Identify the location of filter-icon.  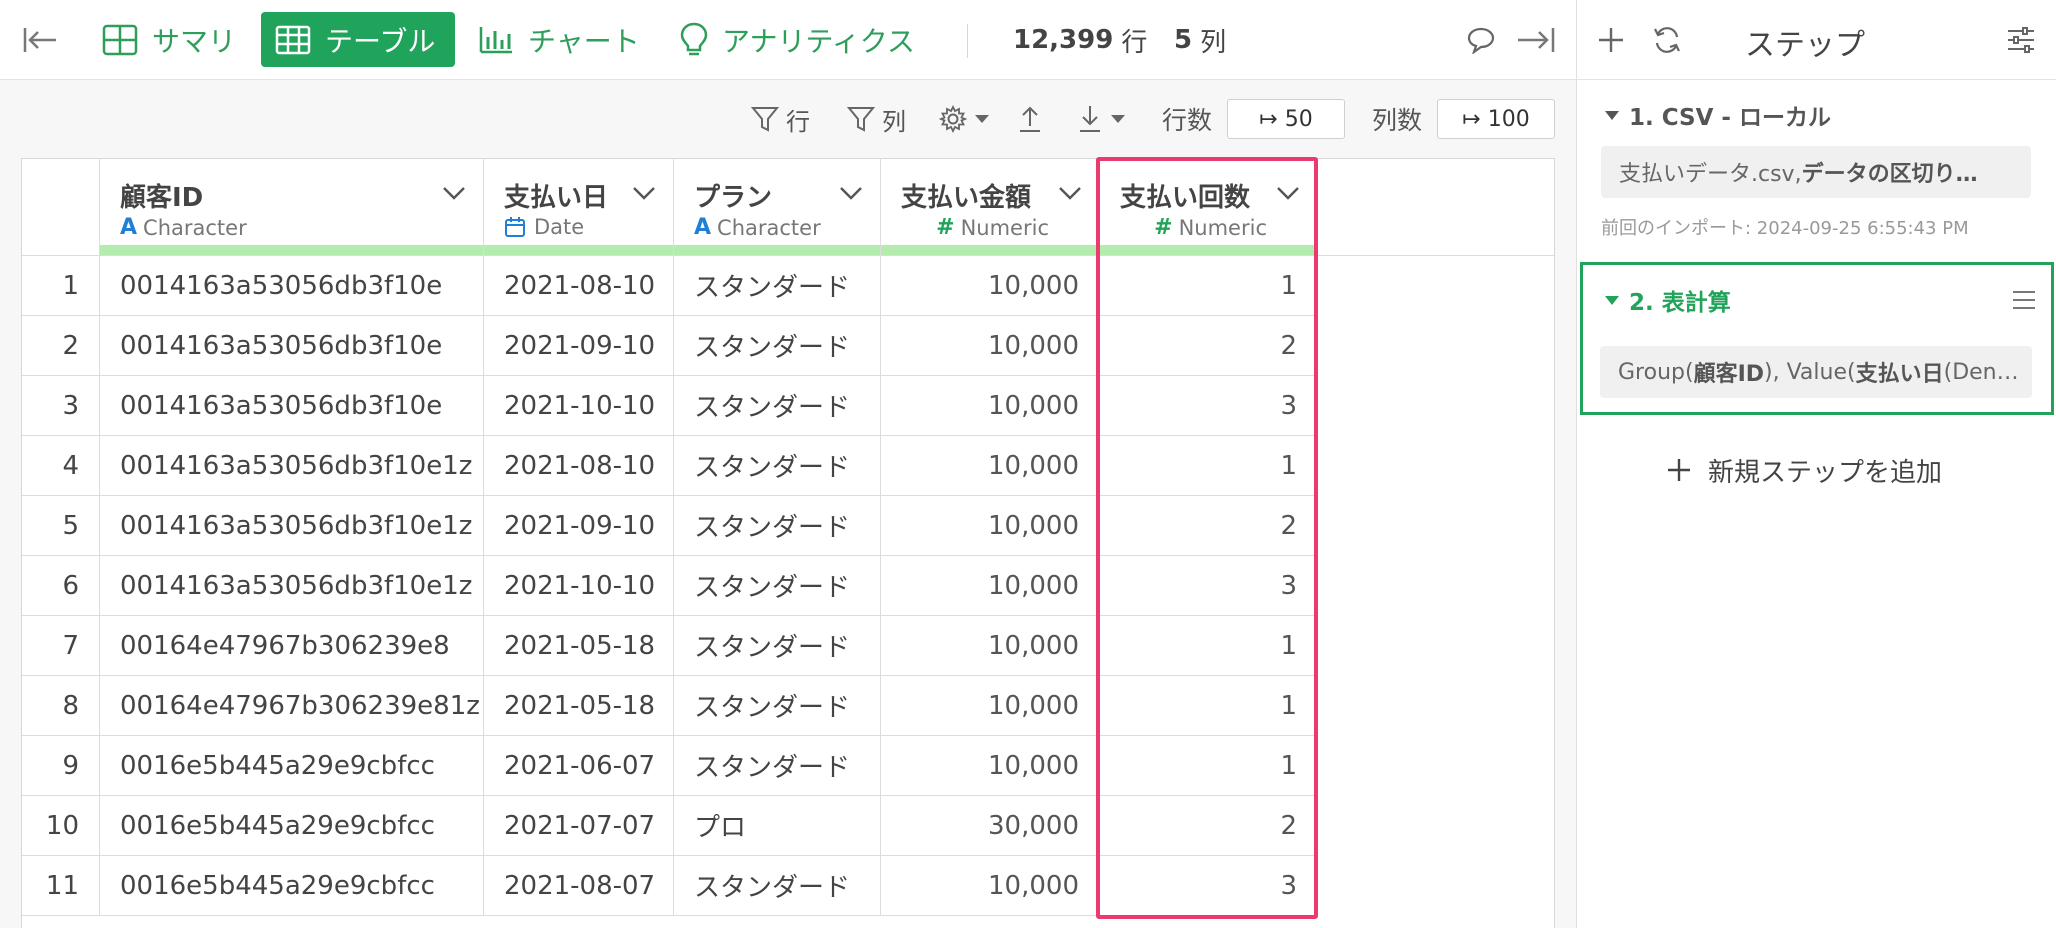
(765, 119).